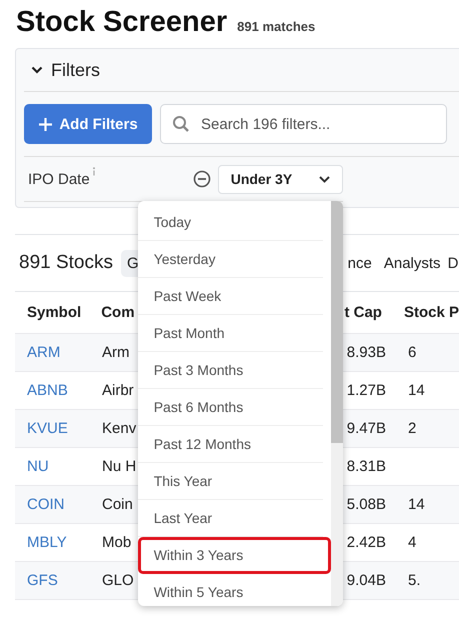 The width and height of the screenshot is (459, 622). I want to click on table-cell-text: 1.27B, so click(366, 390).